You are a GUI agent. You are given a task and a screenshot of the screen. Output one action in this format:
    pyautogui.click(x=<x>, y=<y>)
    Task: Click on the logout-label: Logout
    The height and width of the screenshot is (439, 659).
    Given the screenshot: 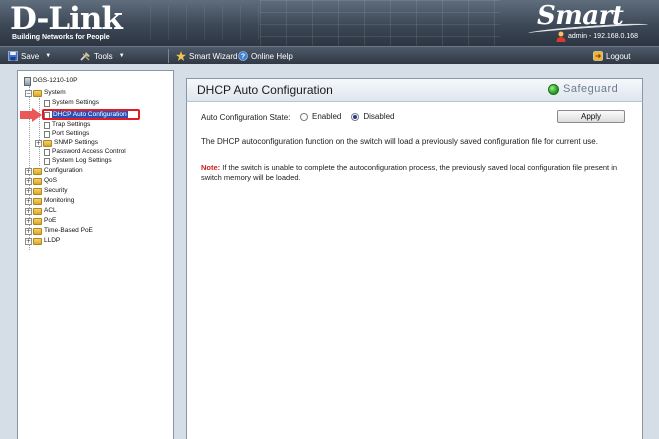 What is the action you would take?
    pyautogui.click(x=618, y=56)
    